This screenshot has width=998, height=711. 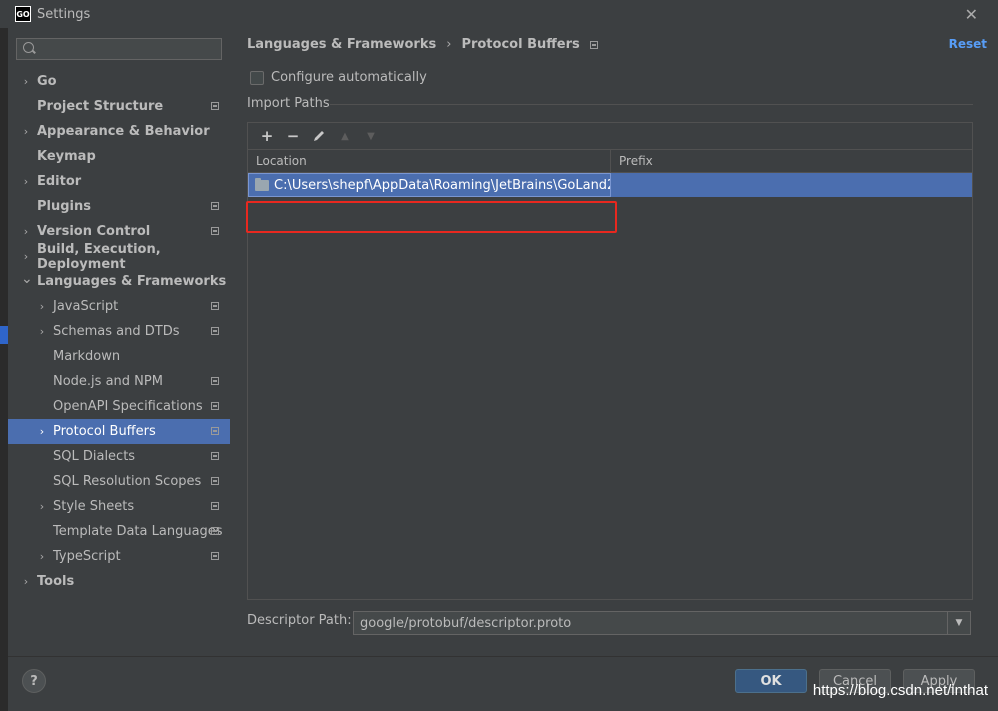 I want to click on sidebar-item-label: Editor, so click(x=59, y=181).